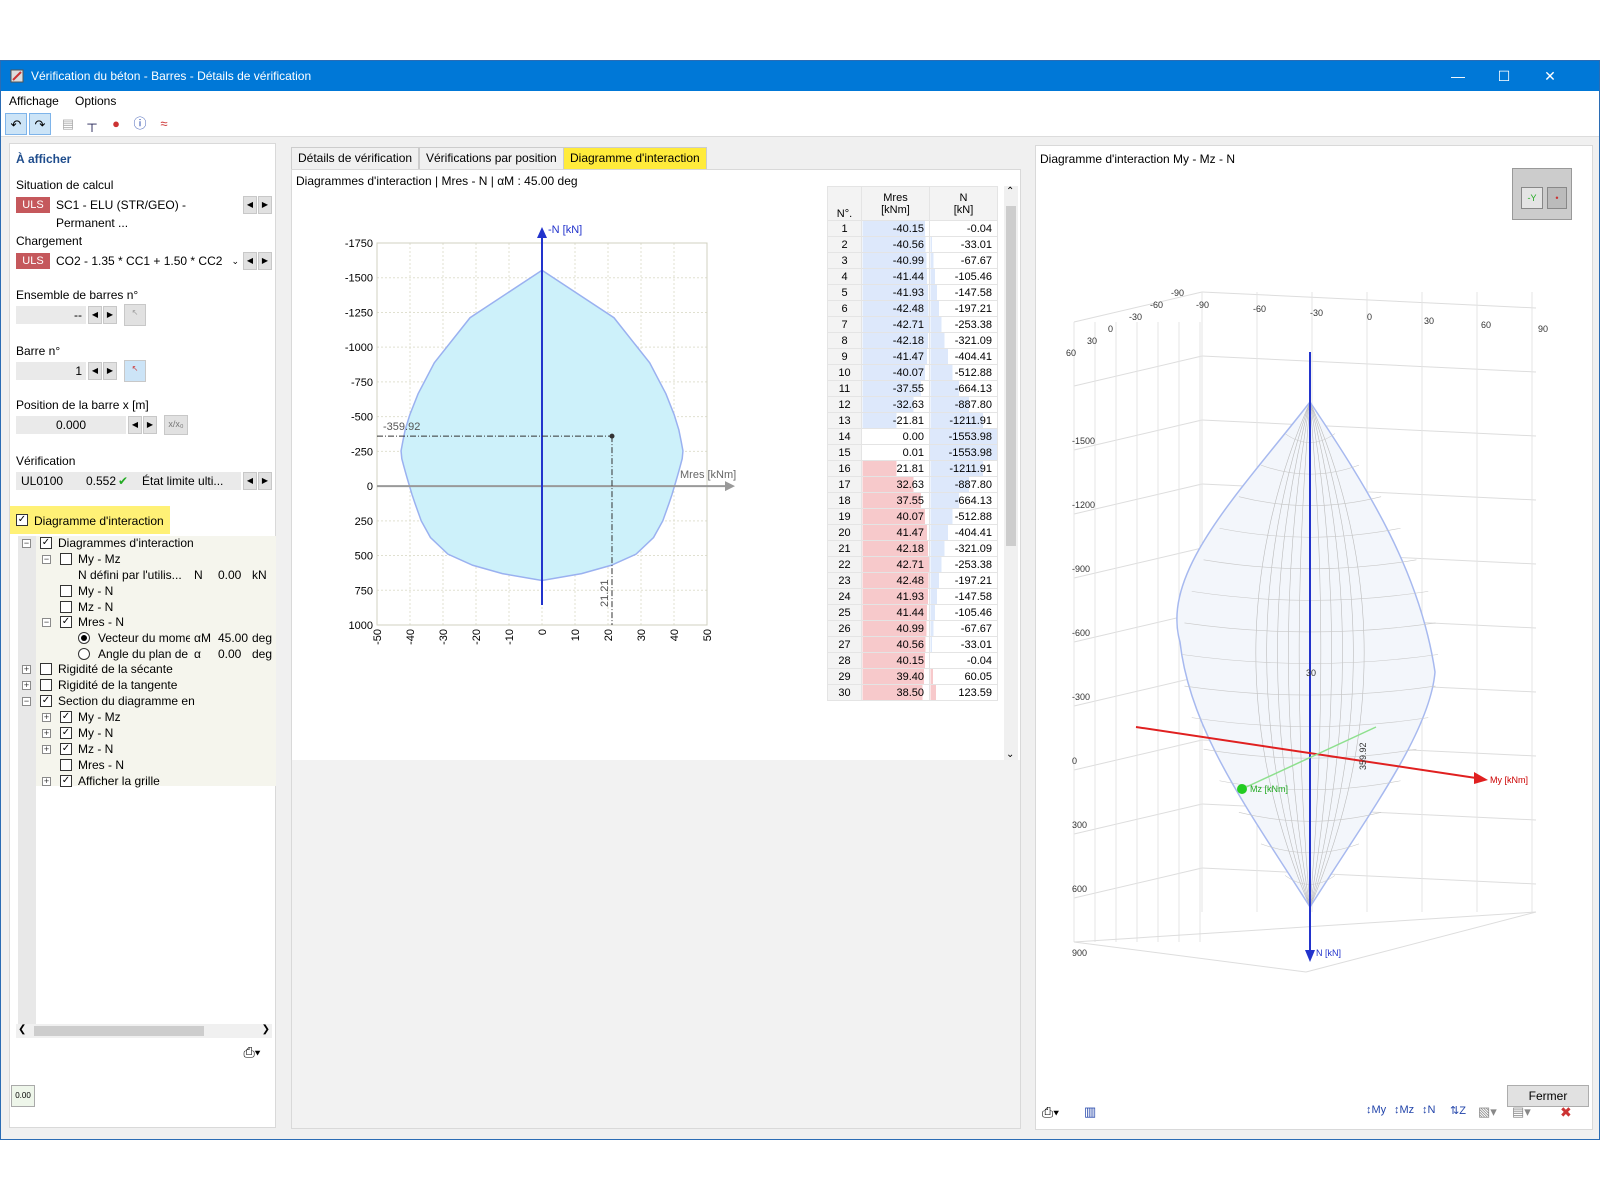 Image resolution: width=1600 pixels, height=1200 pixels. What do you see at coordinates (912, 660) in the screenshot?
I see `table-row: 28 40.15 -0.04` at bounding box center [912, 660].